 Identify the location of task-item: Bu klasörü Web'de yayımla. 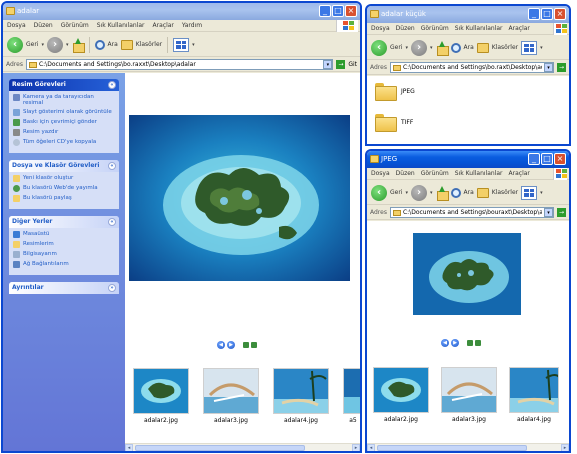
(64, 188).